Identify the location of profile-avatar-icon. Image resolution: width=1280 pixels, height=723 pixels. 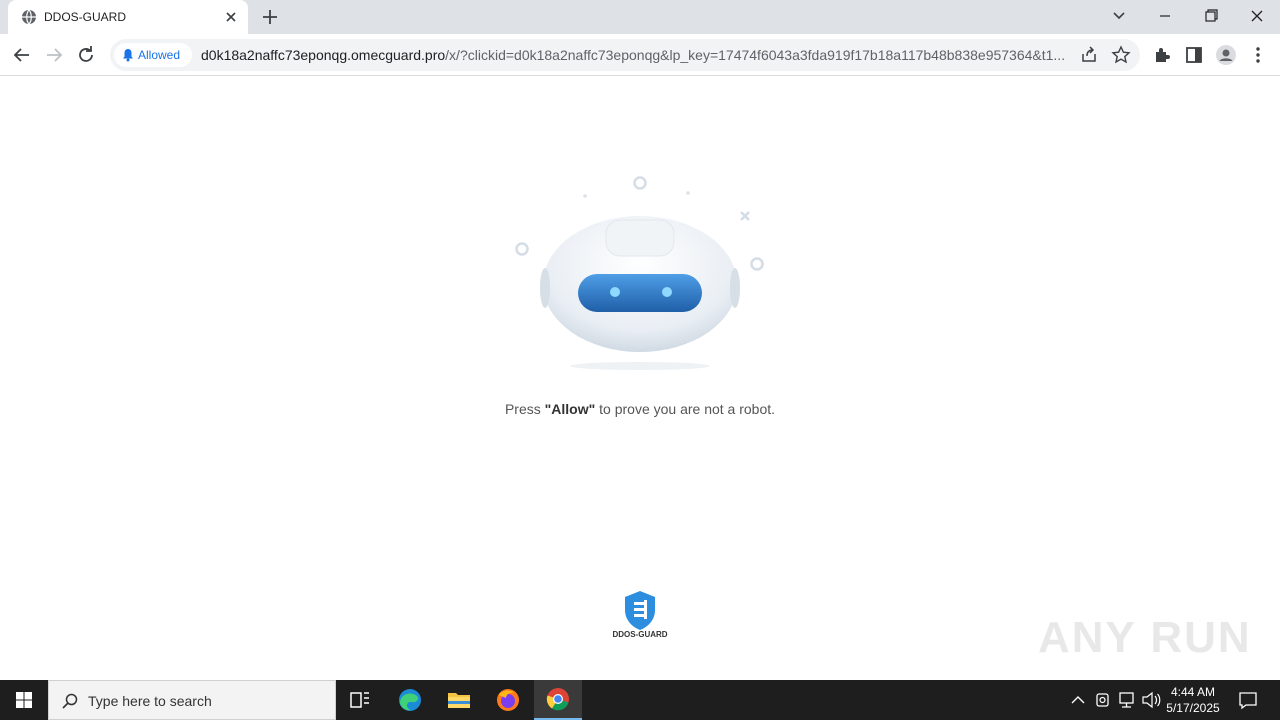
(1226, 55).